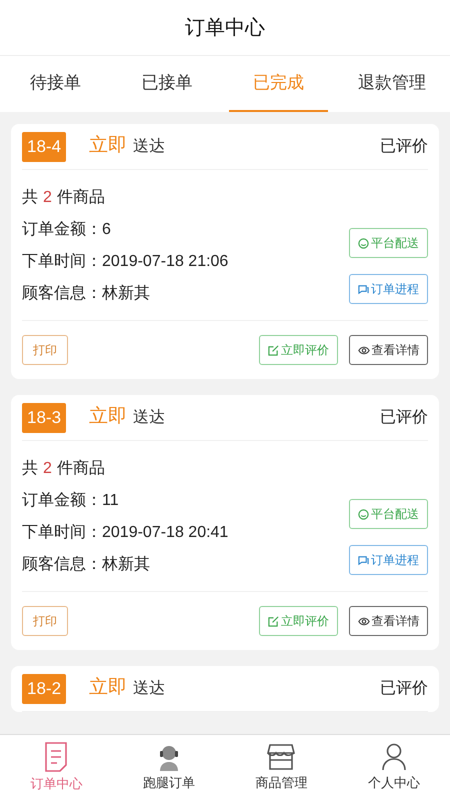  What do you see at coordinates (165, 262) in the screenshot?
I see `field-value: 2019-07-18 21:06` at bounding box center [165, 262].